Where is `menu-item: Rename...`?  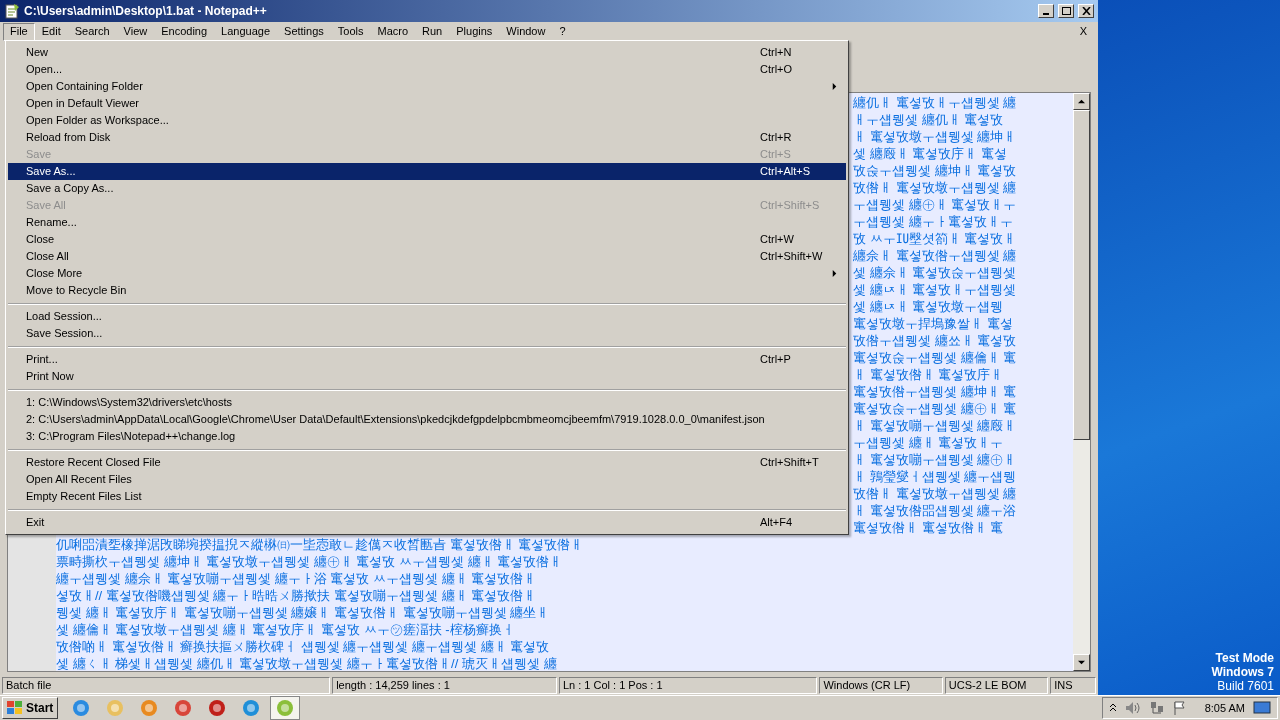 menu-item: Rename... is located at coordinates (427, 222).